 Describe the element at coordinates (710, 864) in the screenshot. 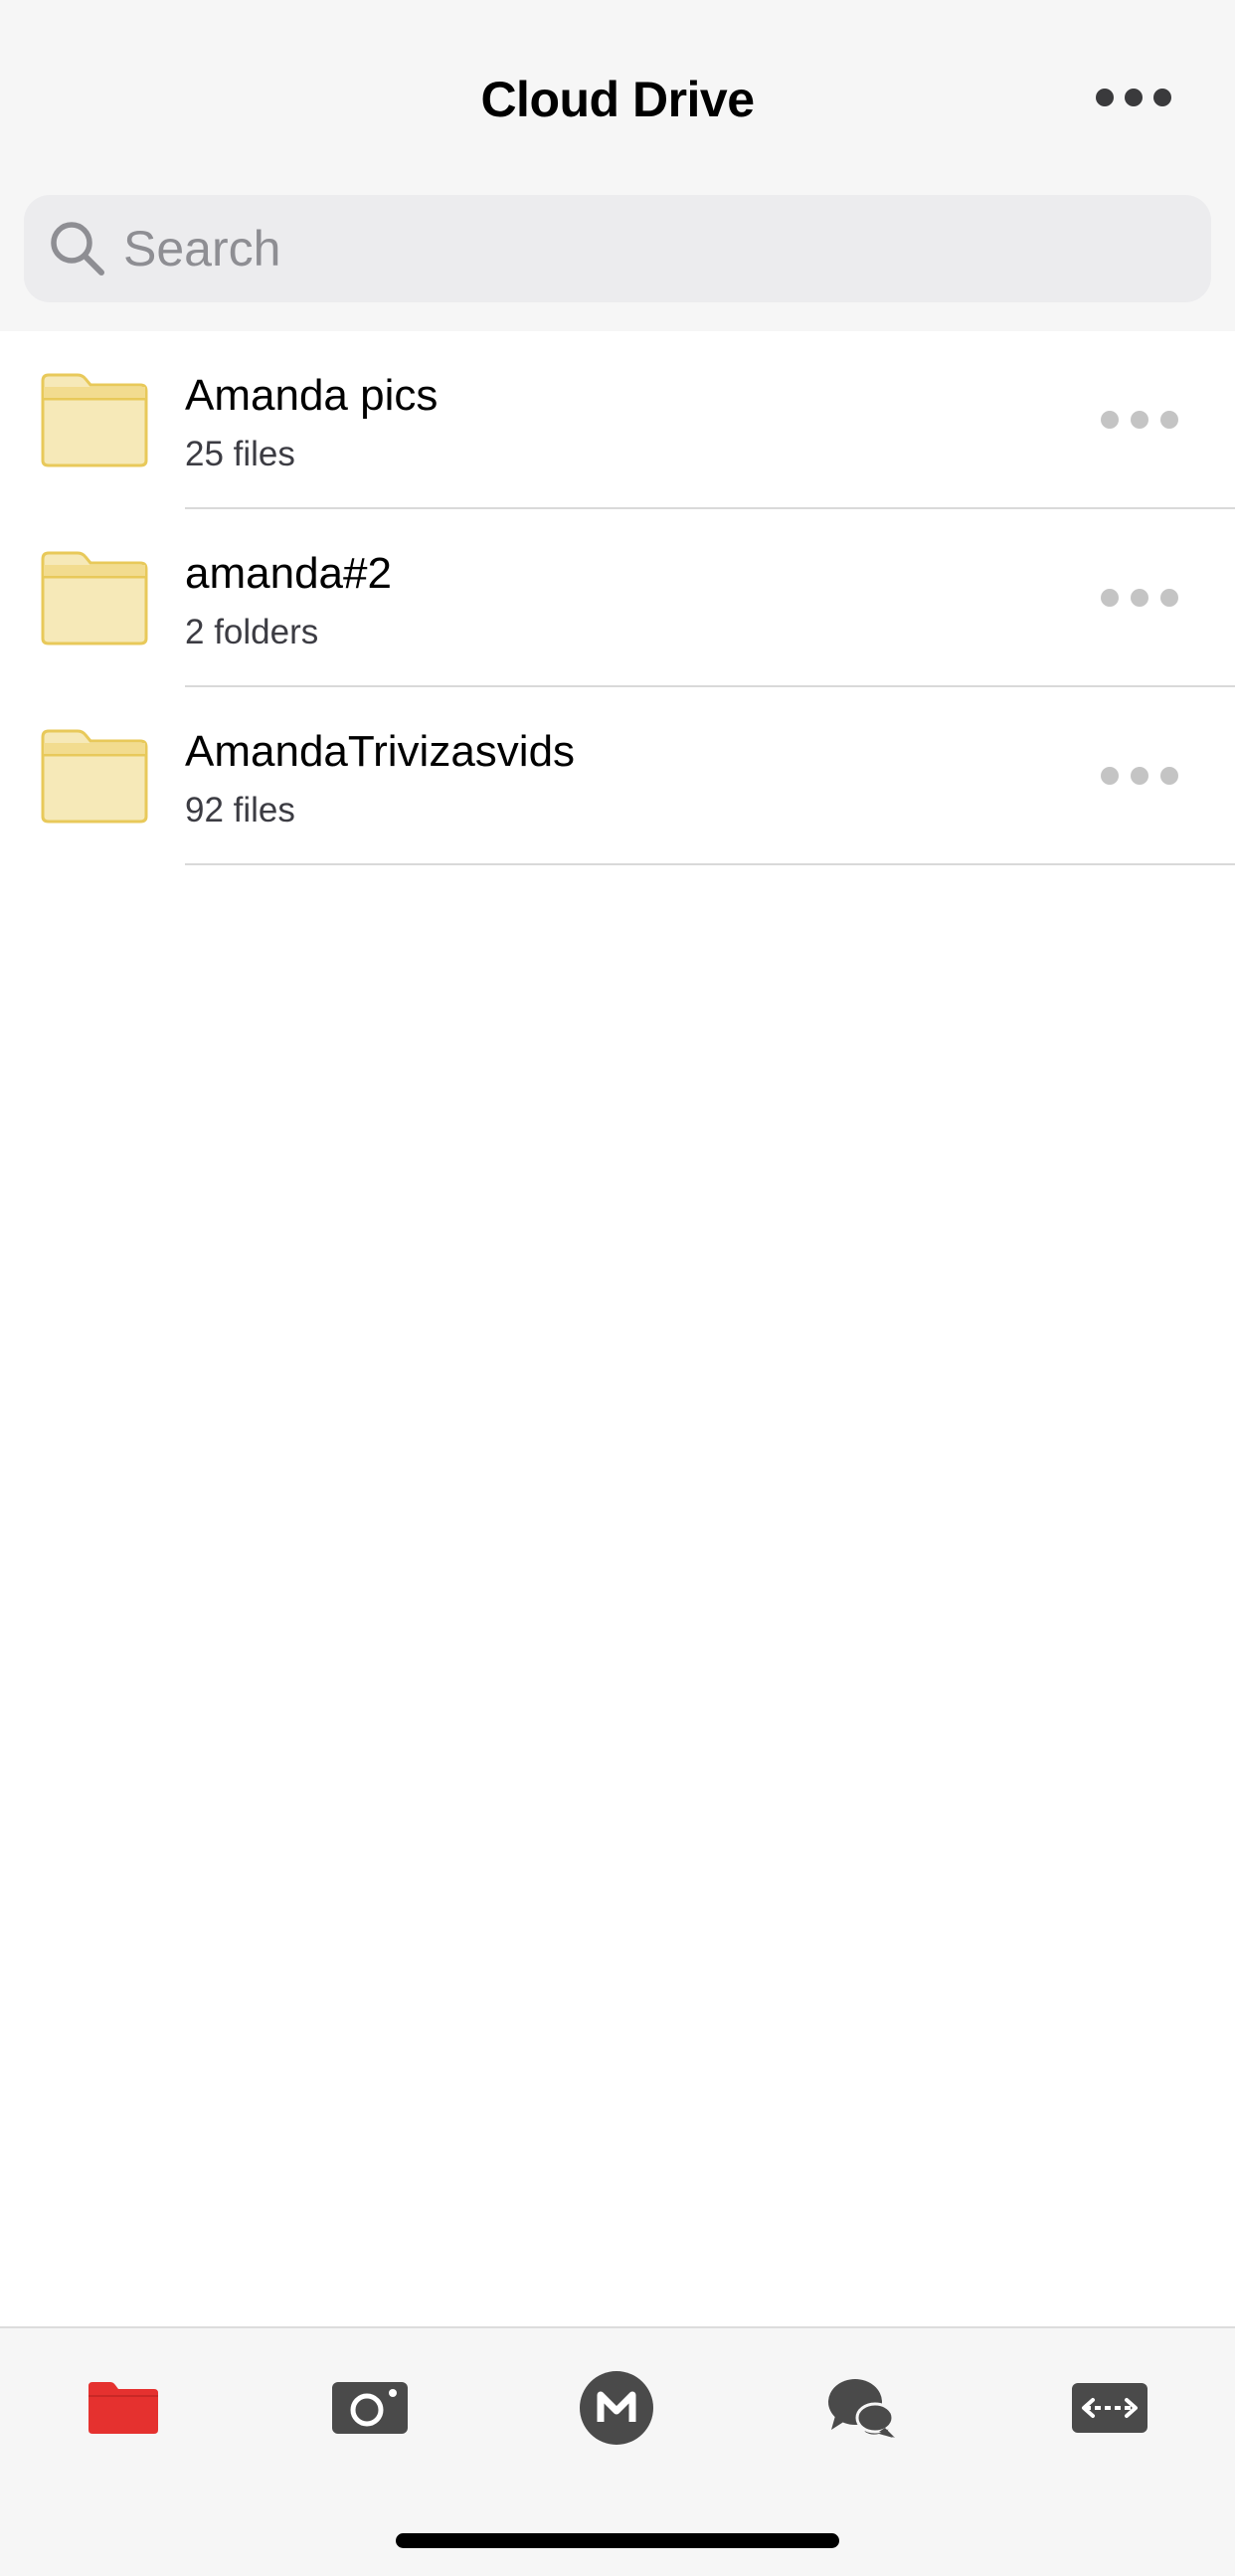

I see `row-divider` at that location.